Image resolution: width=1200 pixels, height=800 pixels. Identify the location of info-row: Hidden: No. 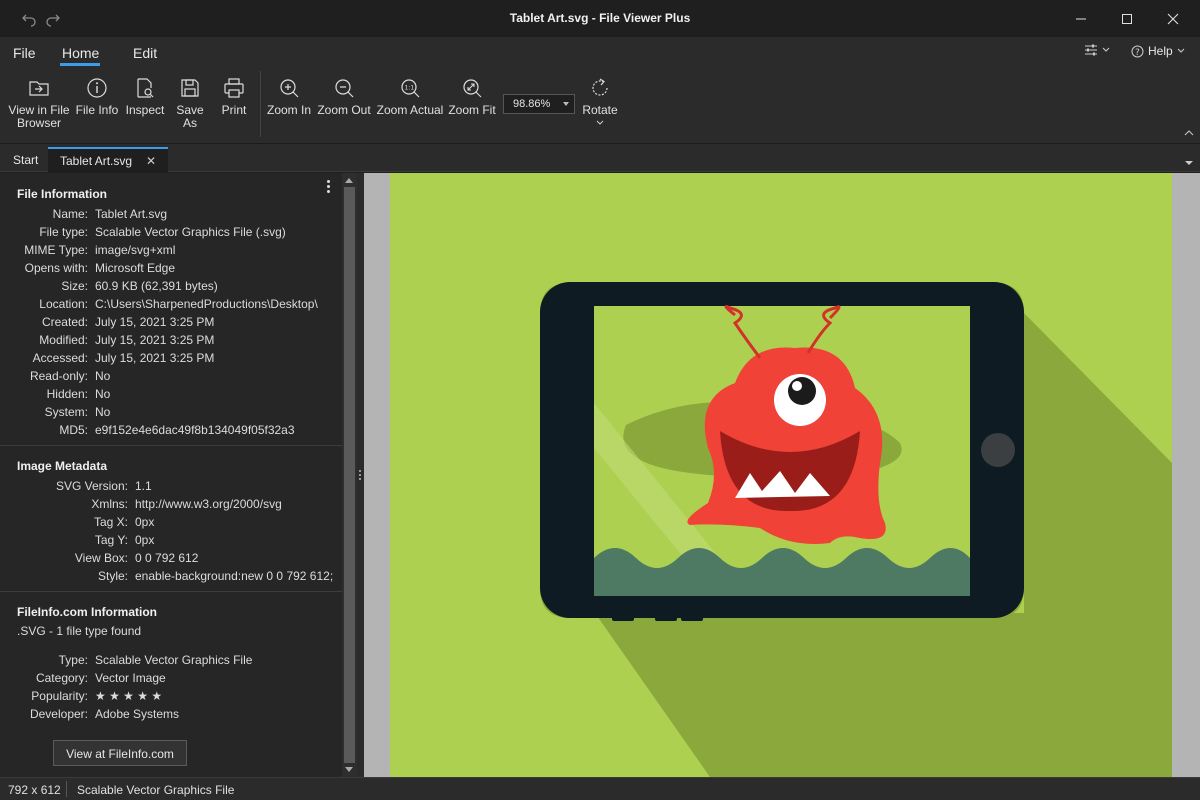
(170, 396).